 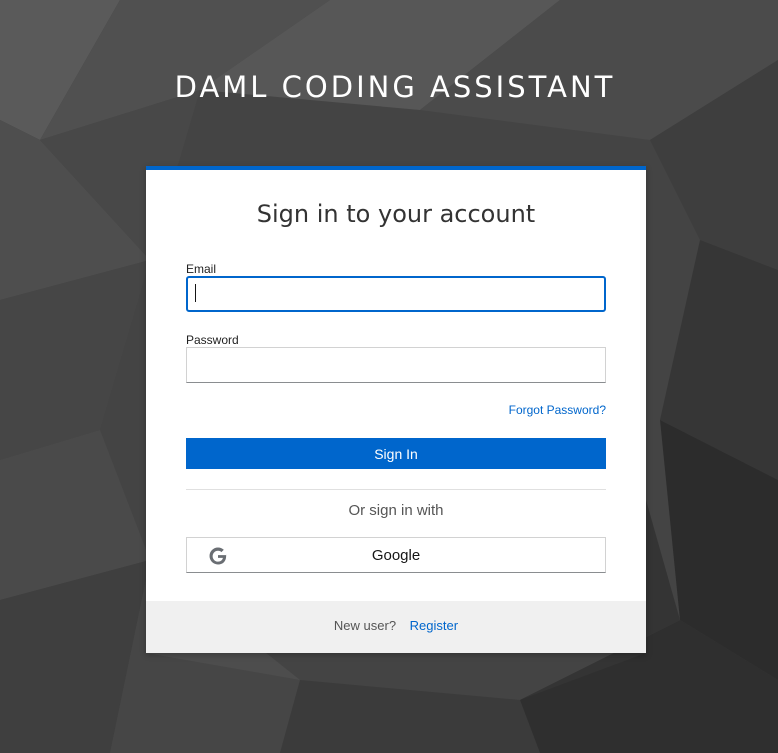 What do you see at coordinates (201, 269) in the screenshot?
I see `email-label: Email` at bounding box center [201, 269].